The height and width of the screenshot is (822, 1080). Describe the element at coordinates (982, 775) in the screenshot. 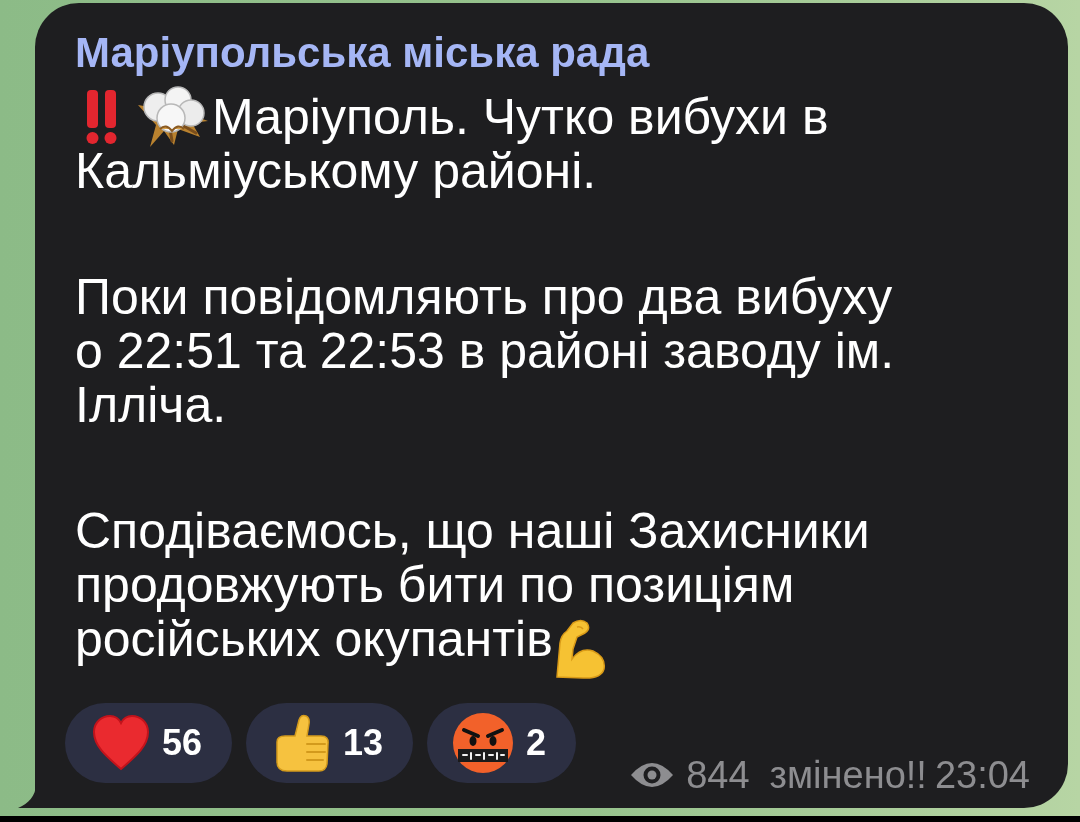

I see `time-label: 23:04` at that location.